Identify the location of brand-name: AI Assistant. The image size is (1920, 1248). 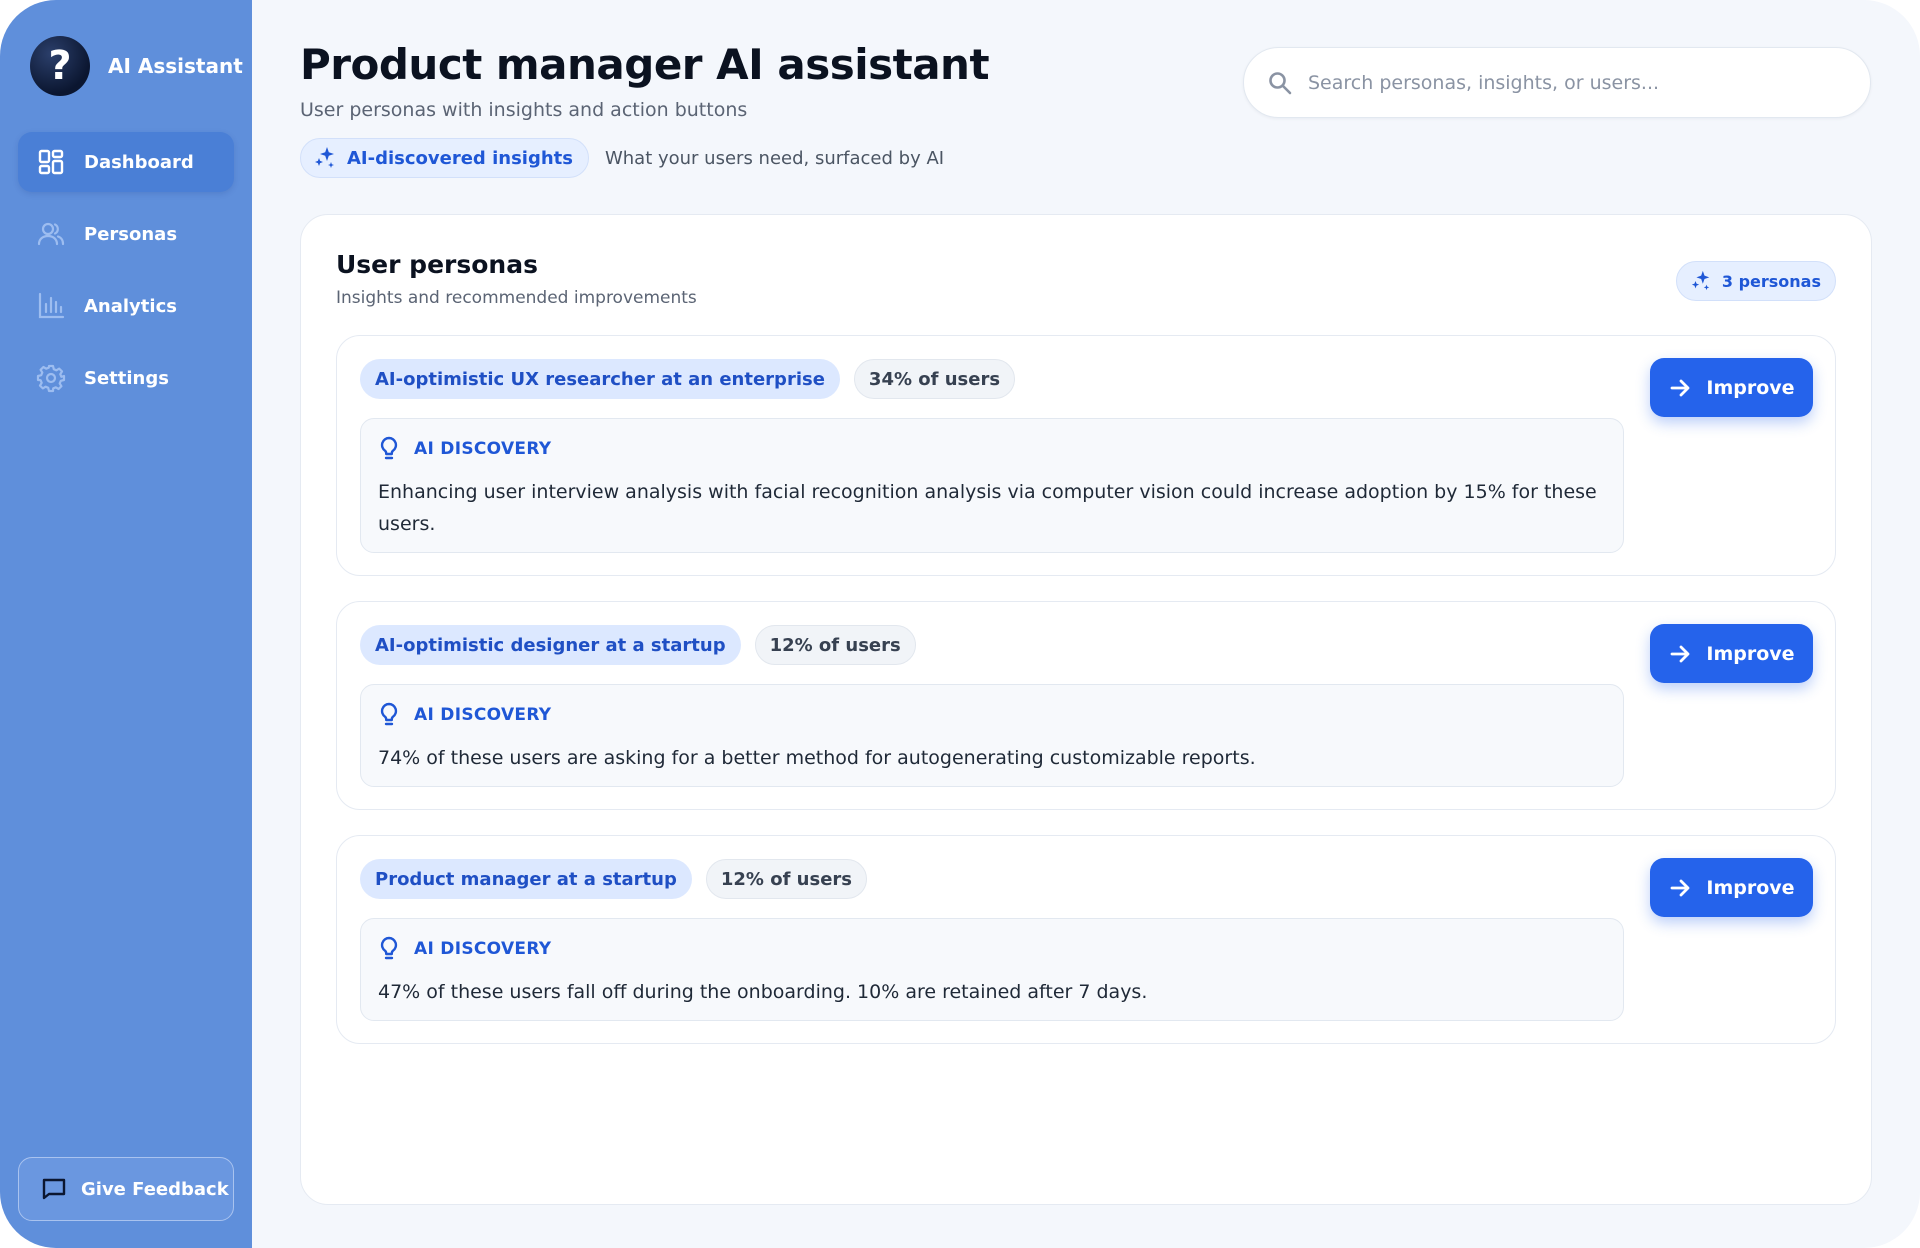
(175, 66).